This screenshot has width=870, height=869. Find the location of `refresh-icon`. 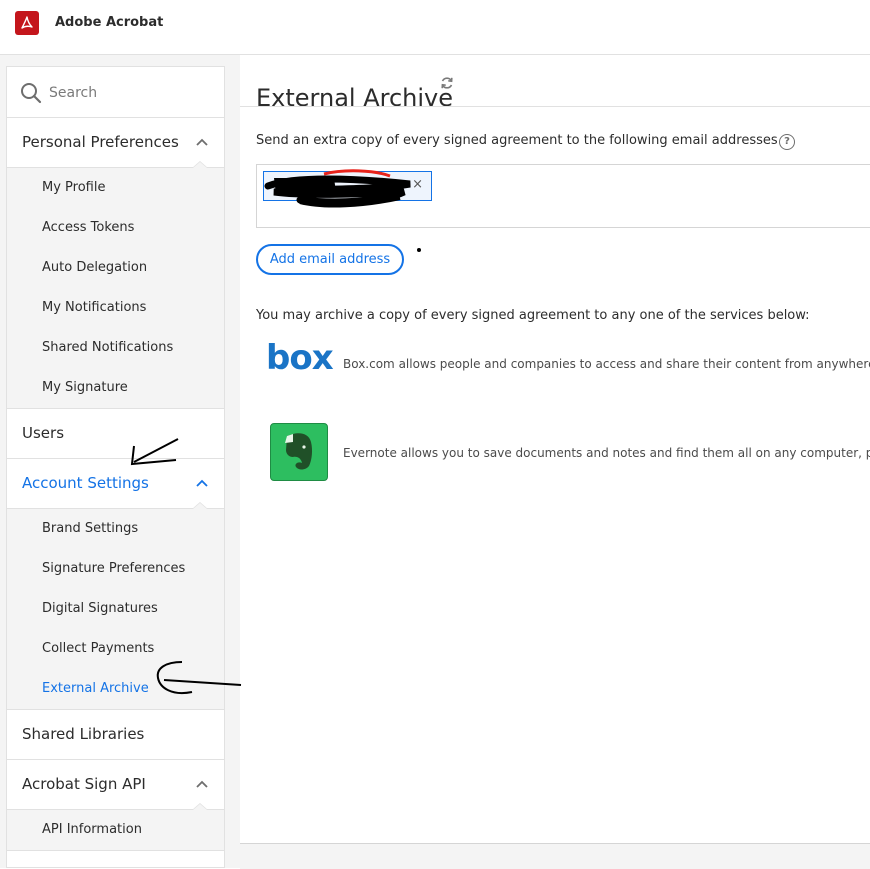

refresh-icon is located at coordinates (447, 83).